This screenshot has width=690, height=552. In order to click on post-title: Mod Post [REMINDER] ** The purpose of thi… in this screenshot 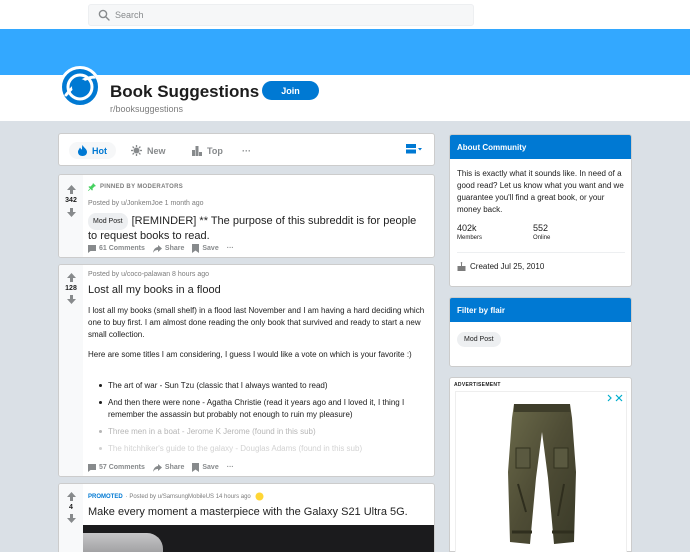, I will do `click(258, 228)`.